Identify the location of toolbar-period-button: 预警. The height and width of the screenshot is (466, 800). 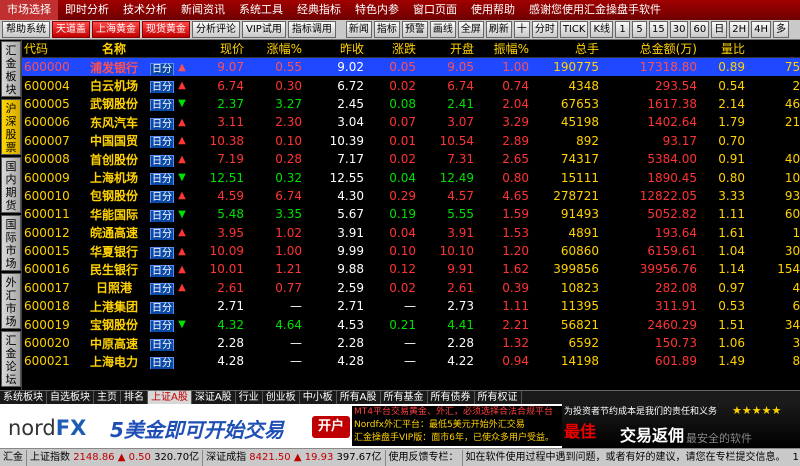
(414, 29).